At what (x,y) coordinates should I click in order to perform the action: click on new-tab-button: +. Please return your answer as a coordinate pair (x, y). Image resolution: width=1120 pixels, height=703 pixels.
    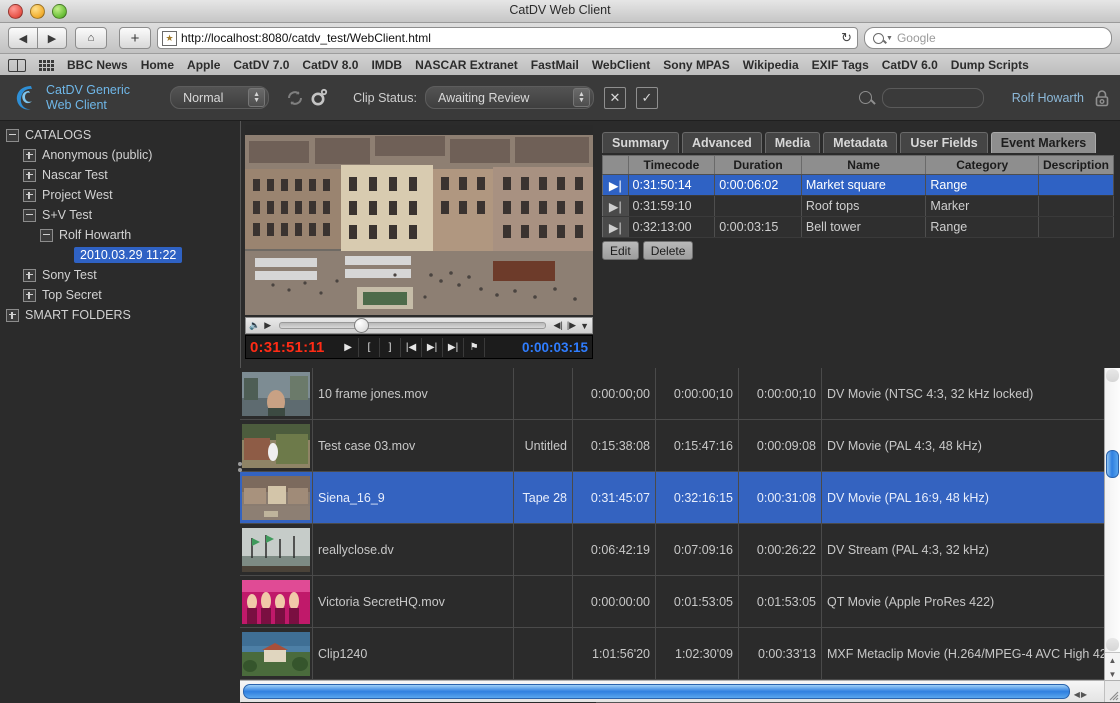
    Looking at the image, I should click on (135, 38).